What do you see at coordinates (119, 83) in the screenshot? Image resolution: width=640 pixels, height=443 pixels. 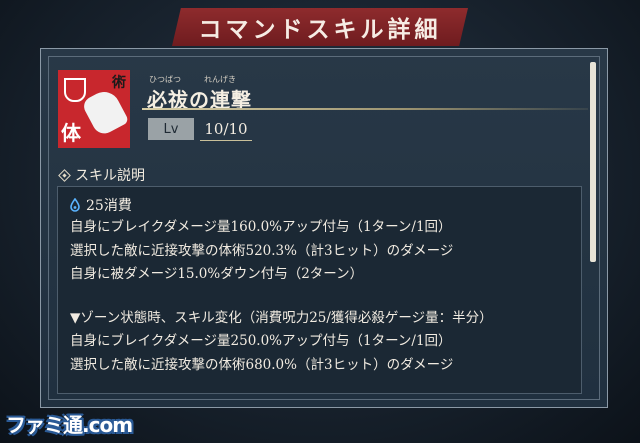 I see `icon-kanji-top: 術` at bounding box center [119, 83].